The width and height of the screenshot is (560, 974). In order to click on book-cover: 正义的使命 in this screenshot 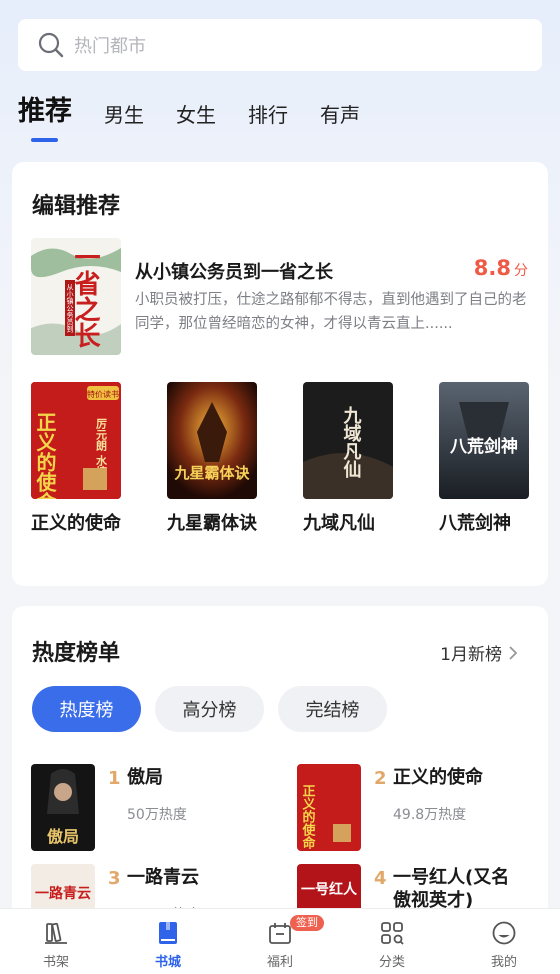, I will do `click(329, 807)`.